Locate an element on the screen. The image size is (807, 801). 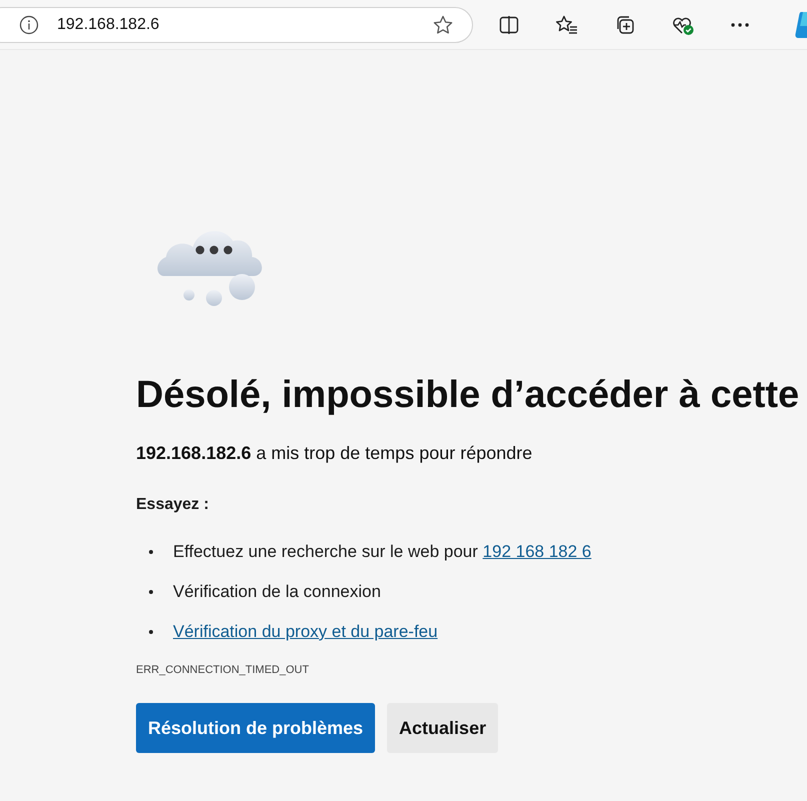
link: 192 168 182 6 is located at coordinates (537, 551).